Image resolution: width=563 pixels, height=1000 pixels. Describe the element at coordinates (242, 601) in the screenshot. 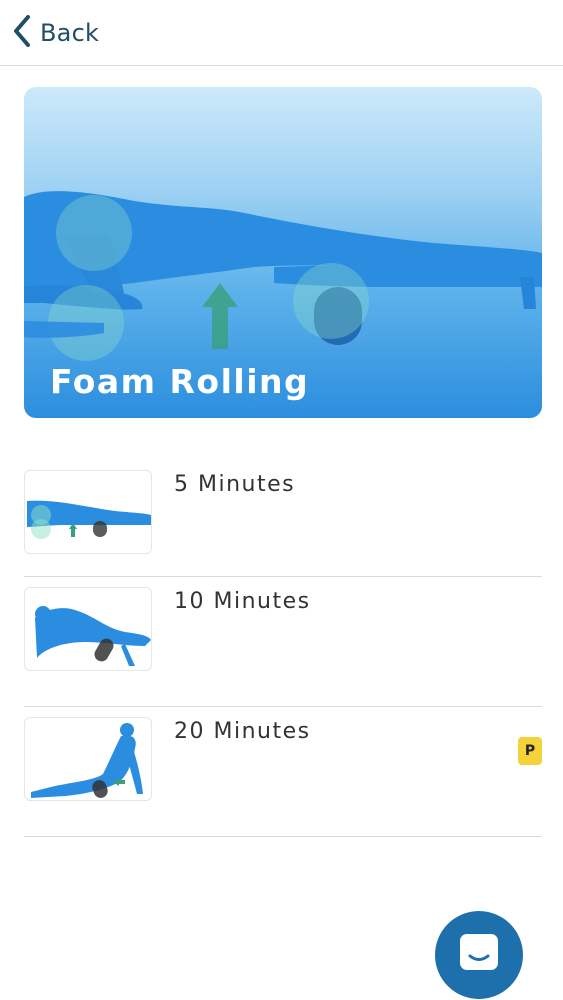

I see `item-label-10-minutes: 10 Minutes` at that location.